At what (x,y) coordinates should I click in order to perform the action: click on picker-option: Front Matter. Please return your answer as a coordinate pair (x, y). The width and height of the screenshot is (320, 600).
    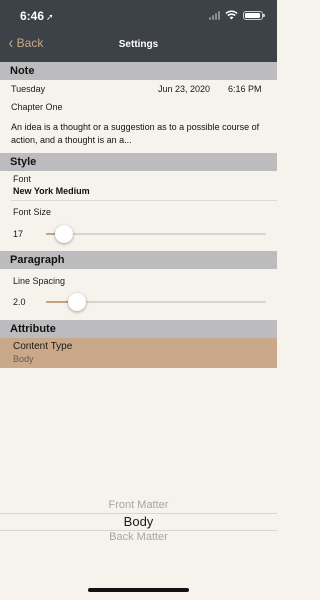
    Looking at the image, I should click on (138, 505).